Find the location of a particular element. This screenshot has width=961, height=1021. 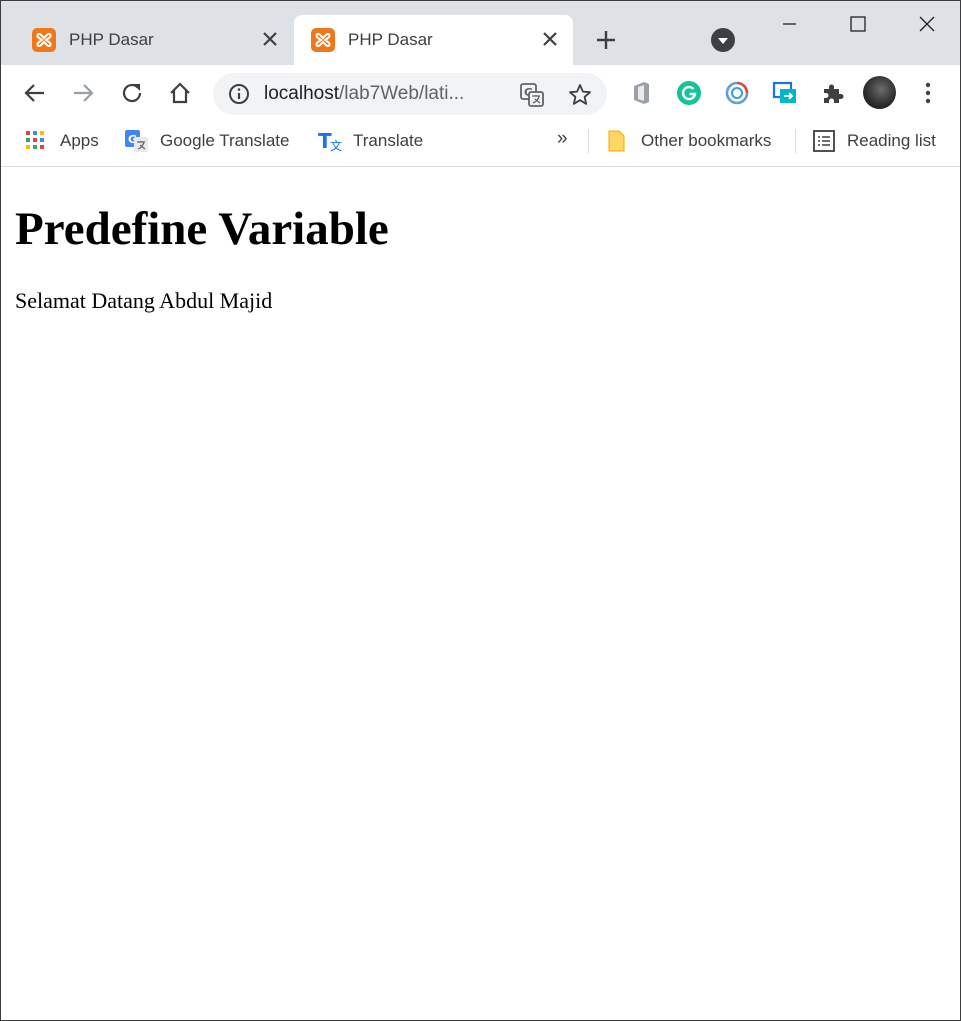

translate-page-icon: G is located at coordinates (532, 95).